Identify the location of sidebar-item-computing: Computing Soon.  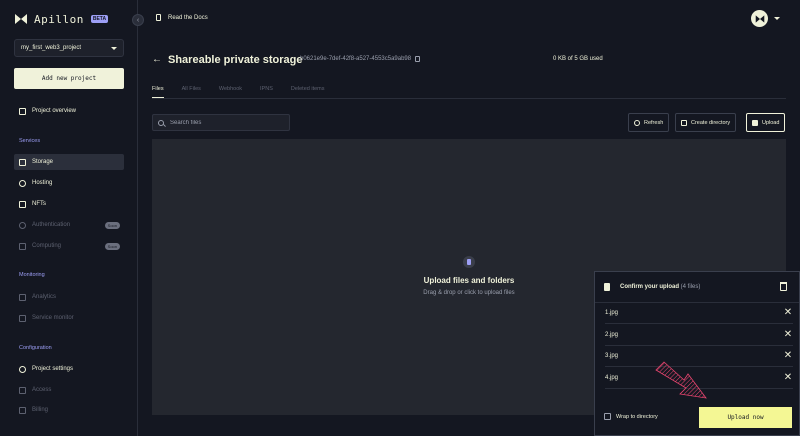
(69, 246).